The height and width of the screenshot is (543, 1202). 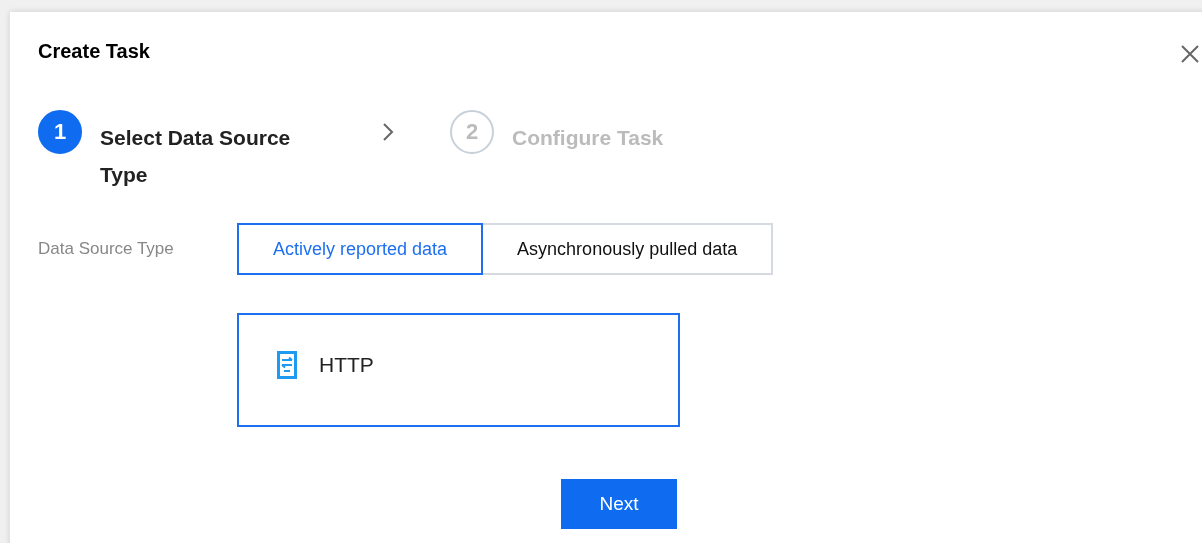 I want to click on close-icon, so click(x=1190, y=54).